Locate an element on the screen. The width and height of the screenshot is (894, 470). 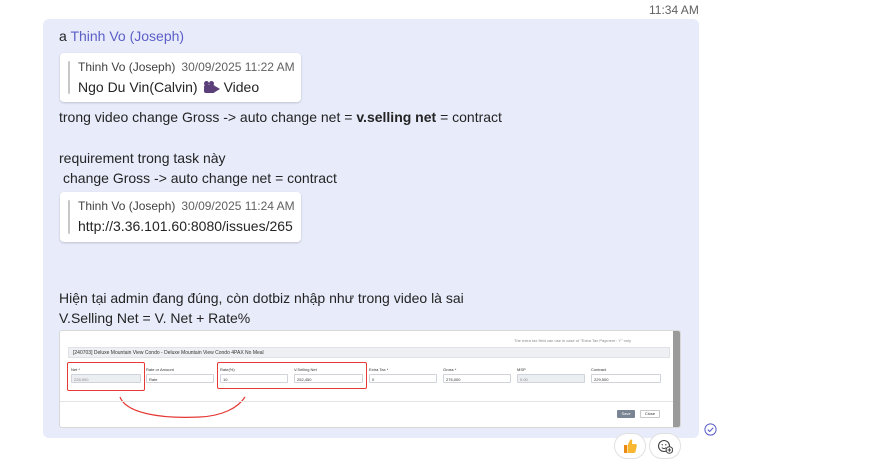
quote-link: http://3.36.101.60:8080/issues/265 is located at coordinates (185, 226).